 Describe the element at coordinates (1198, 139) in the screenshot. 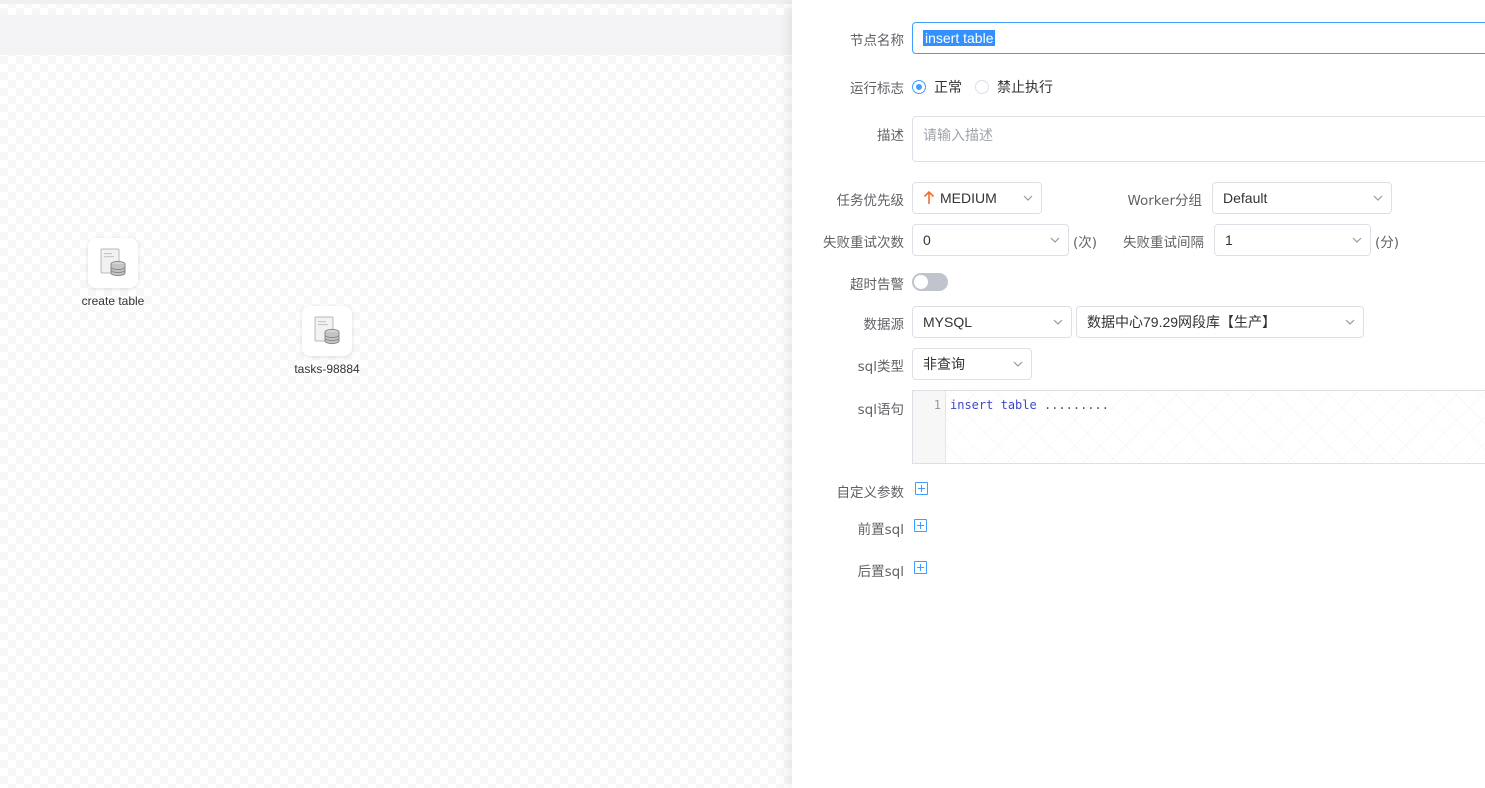

I see `description-textarea: 请输入描述` at that location.